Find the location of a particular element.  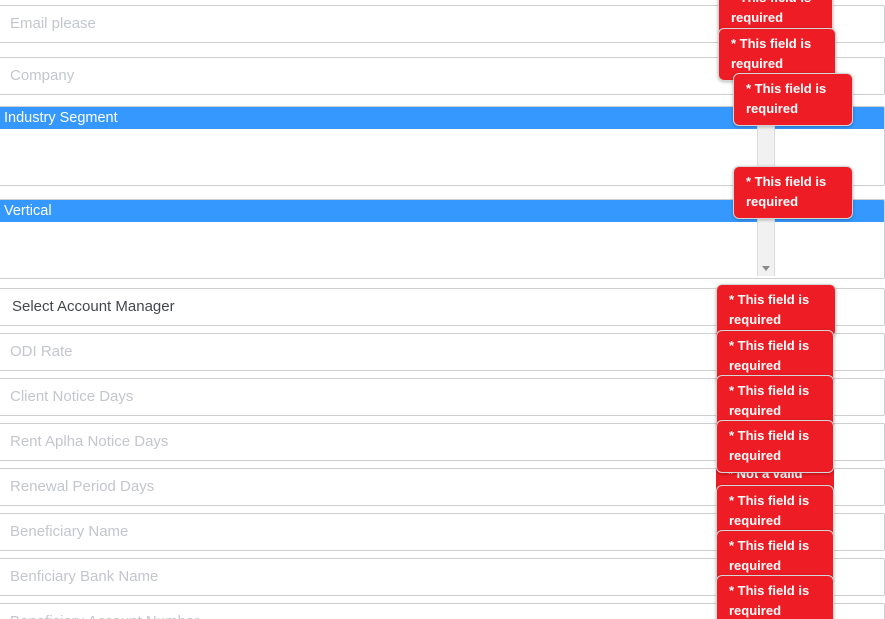

scroll-down-arrow-button is located at coordinates (766, 267).